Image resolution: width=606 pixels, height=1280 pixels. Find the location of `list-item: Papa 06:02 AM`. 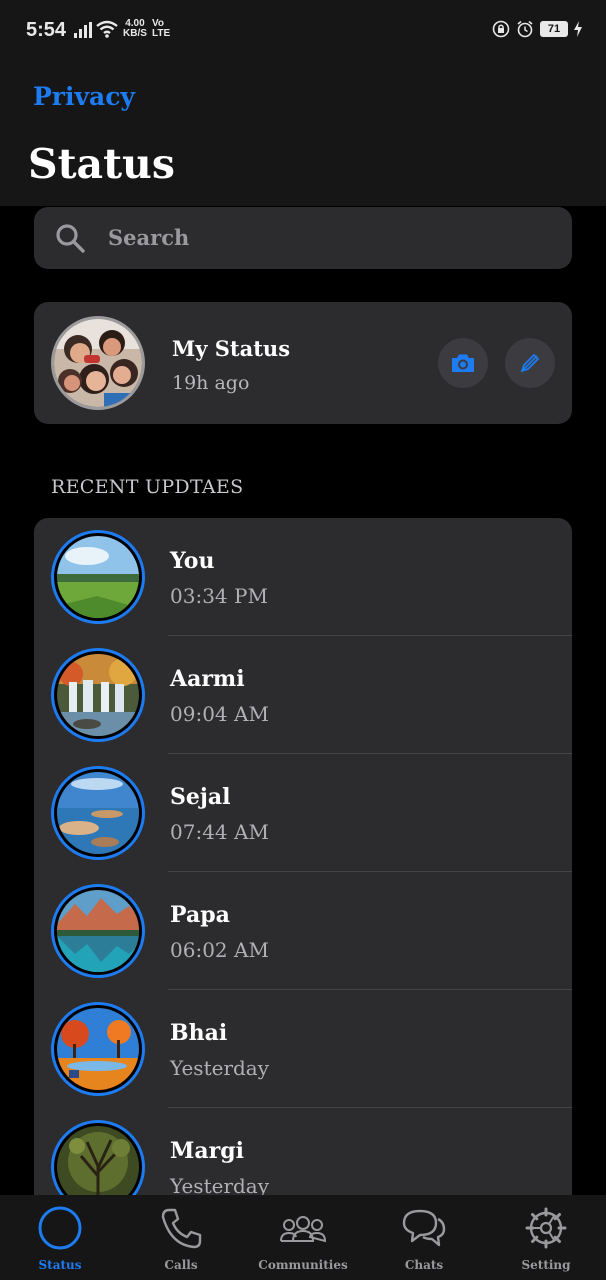

list-item: Papa 06:02 AM is located at coordinates (303, 931).